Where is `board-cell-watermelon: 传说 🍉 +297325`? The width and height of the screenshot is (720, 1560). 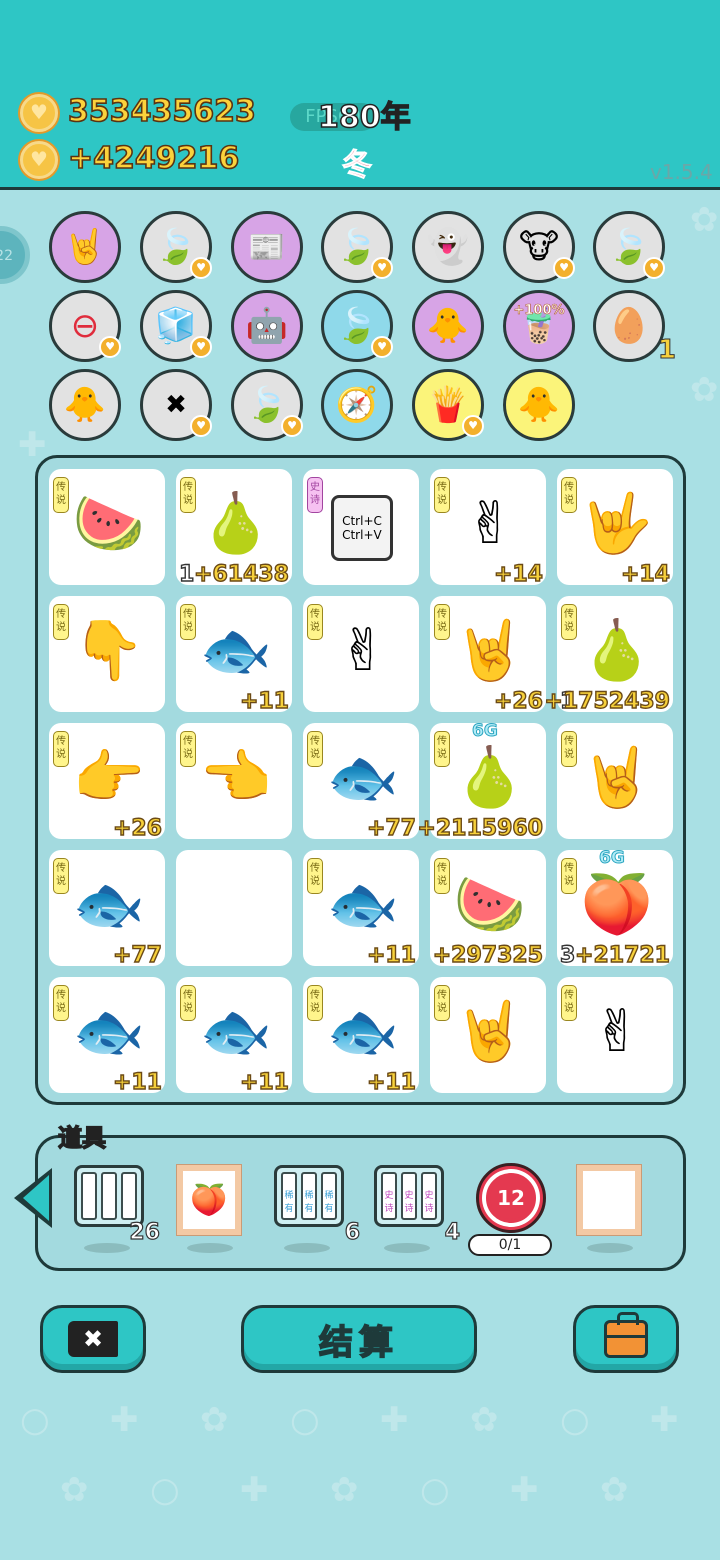
board-cell-watermelon: 传说 🍉 +297325 is located at coordinates (488, 909).